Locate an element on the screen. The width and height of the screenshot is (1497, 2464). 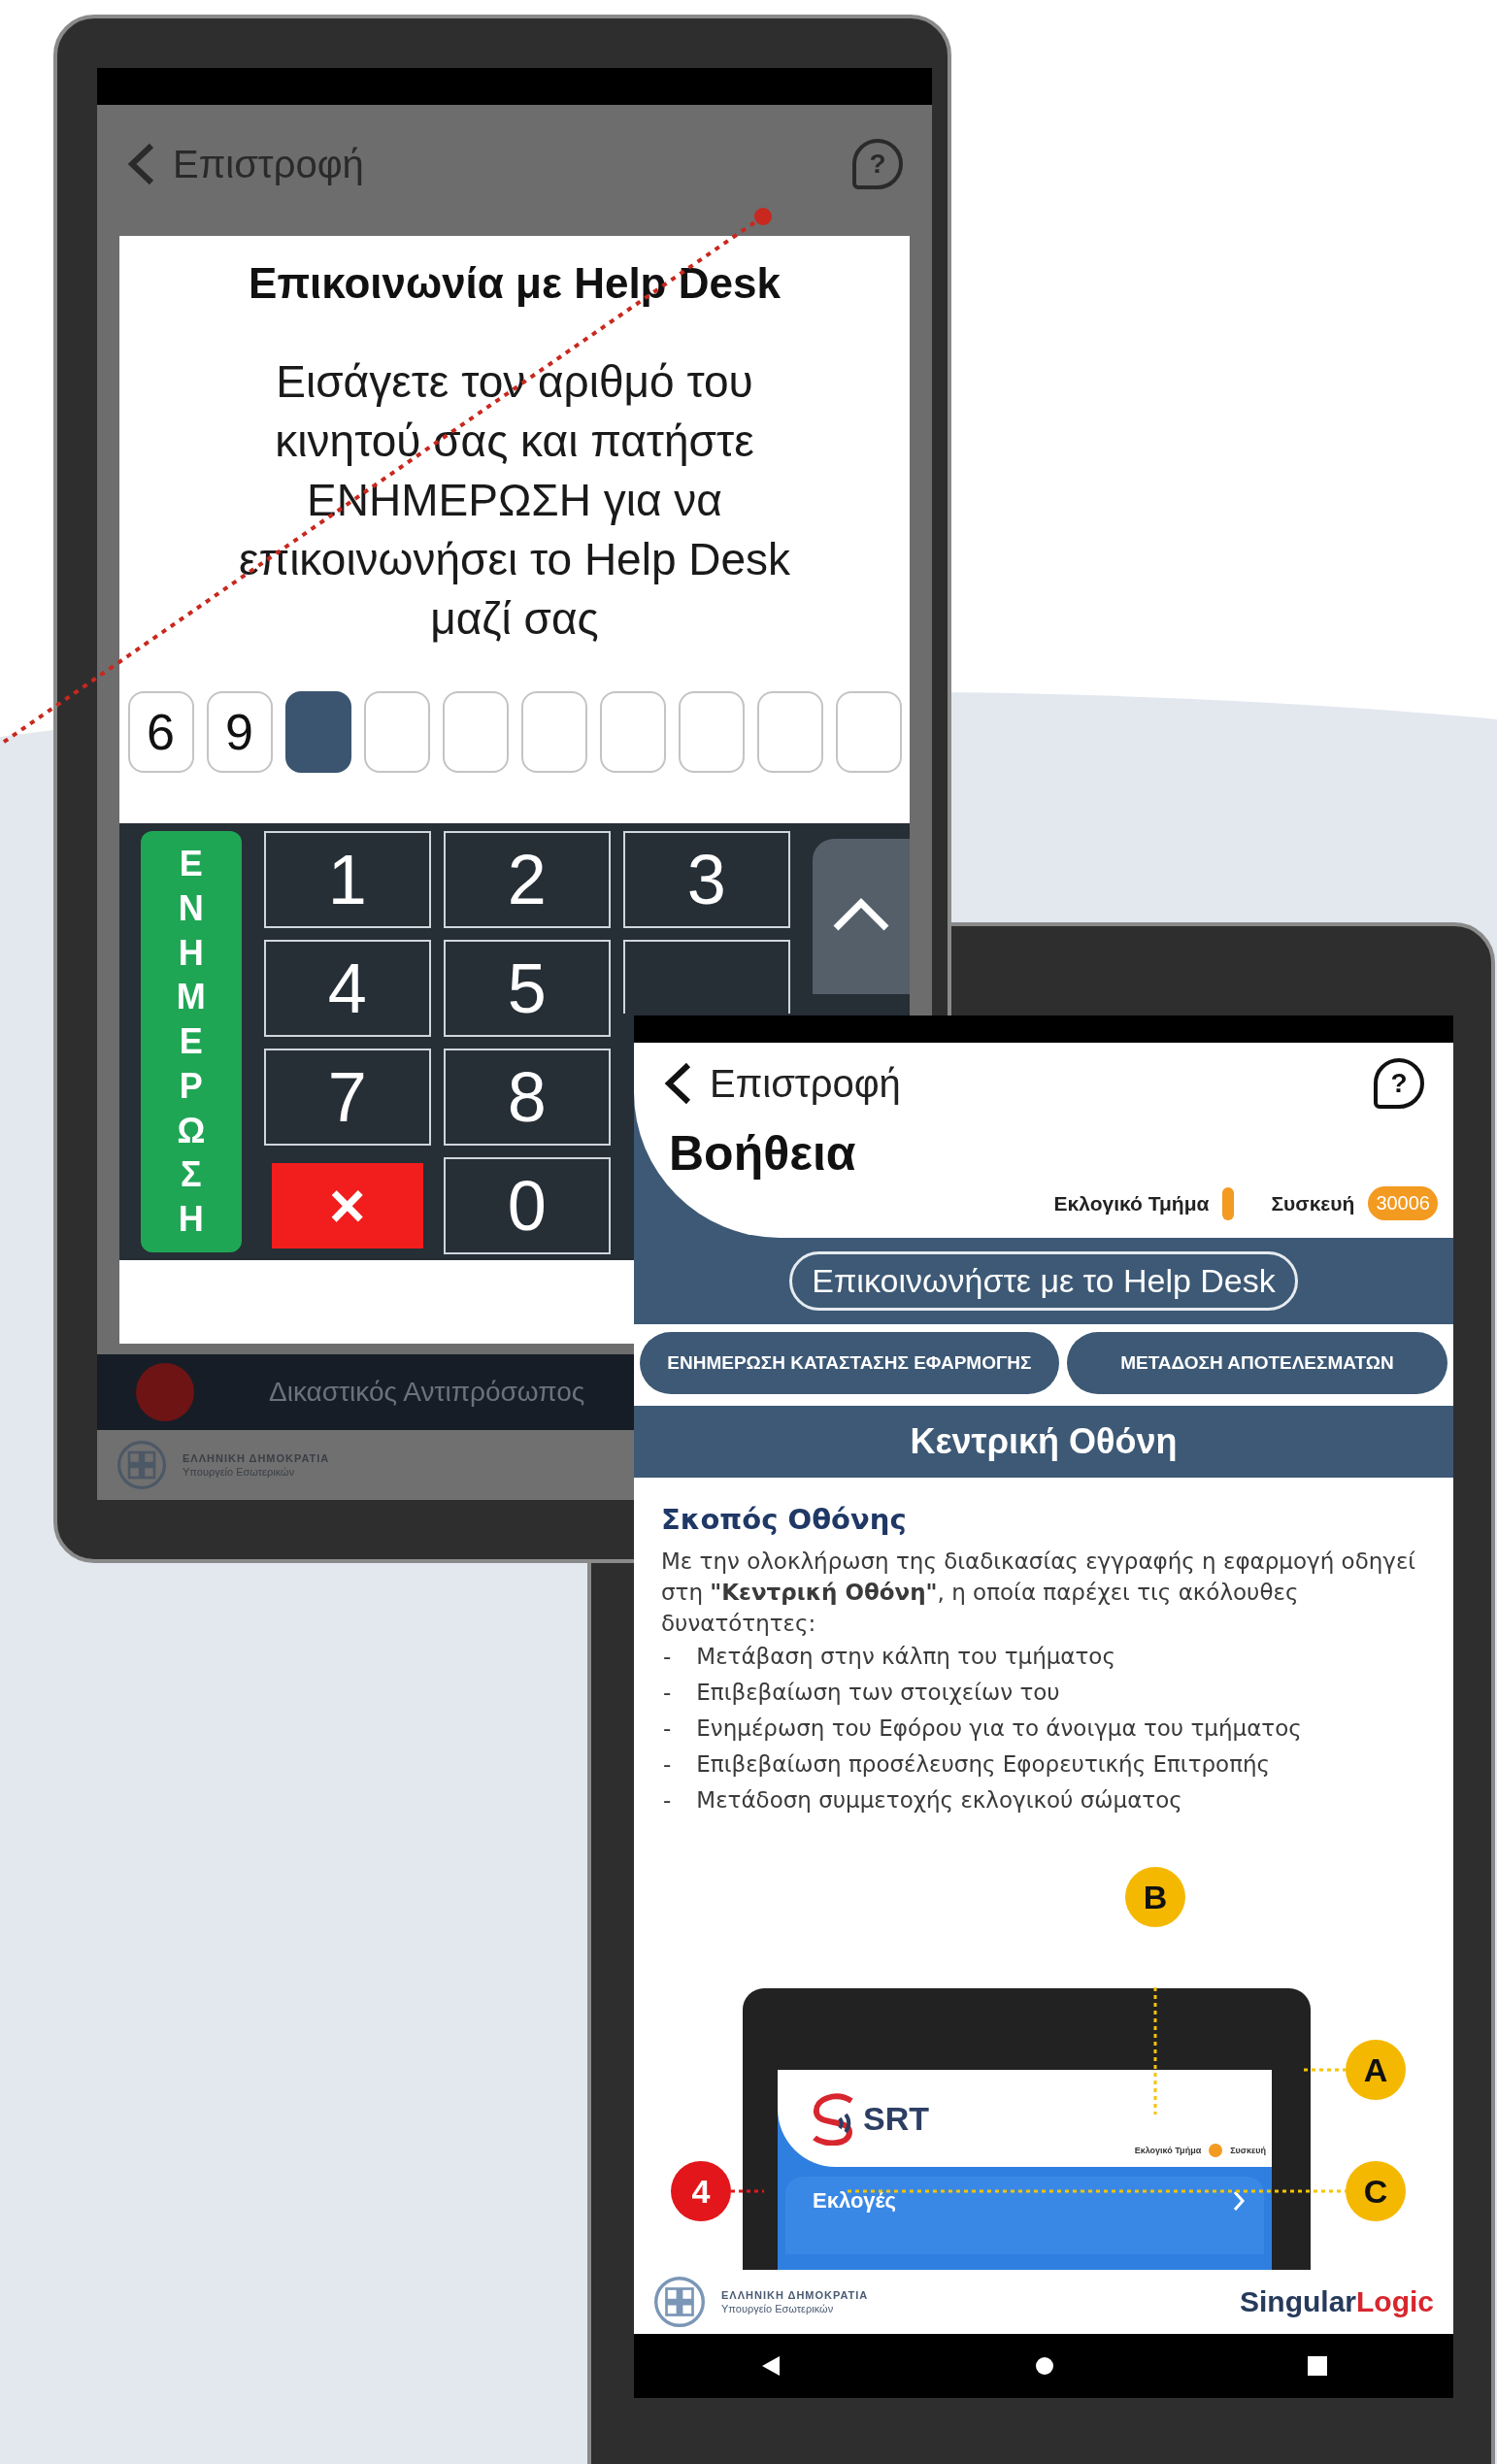
keypad-key is located at coordinates (706, 977).